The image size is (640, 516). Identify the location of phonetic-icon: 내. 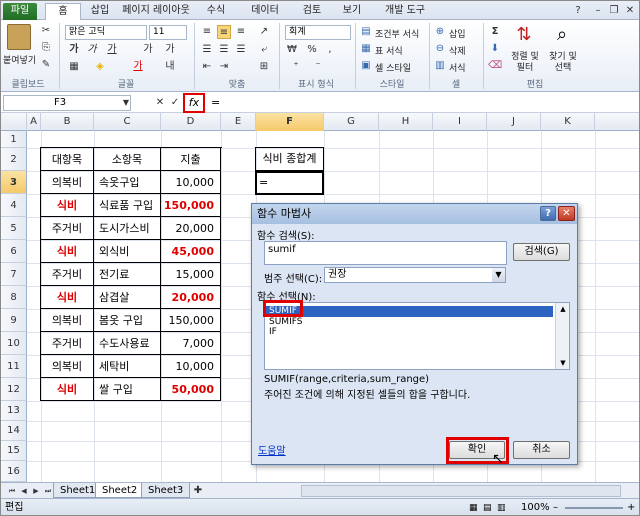
(170, 67).